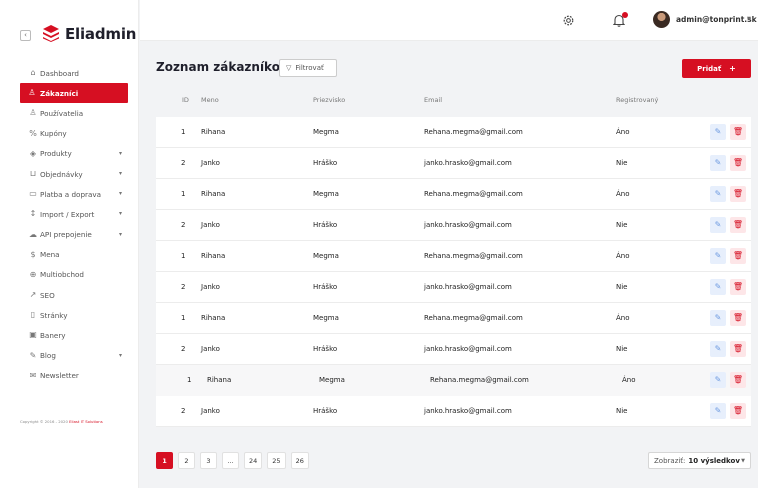  I want to click on filter-button: ▽ Filtrovať, so click(308, 68).